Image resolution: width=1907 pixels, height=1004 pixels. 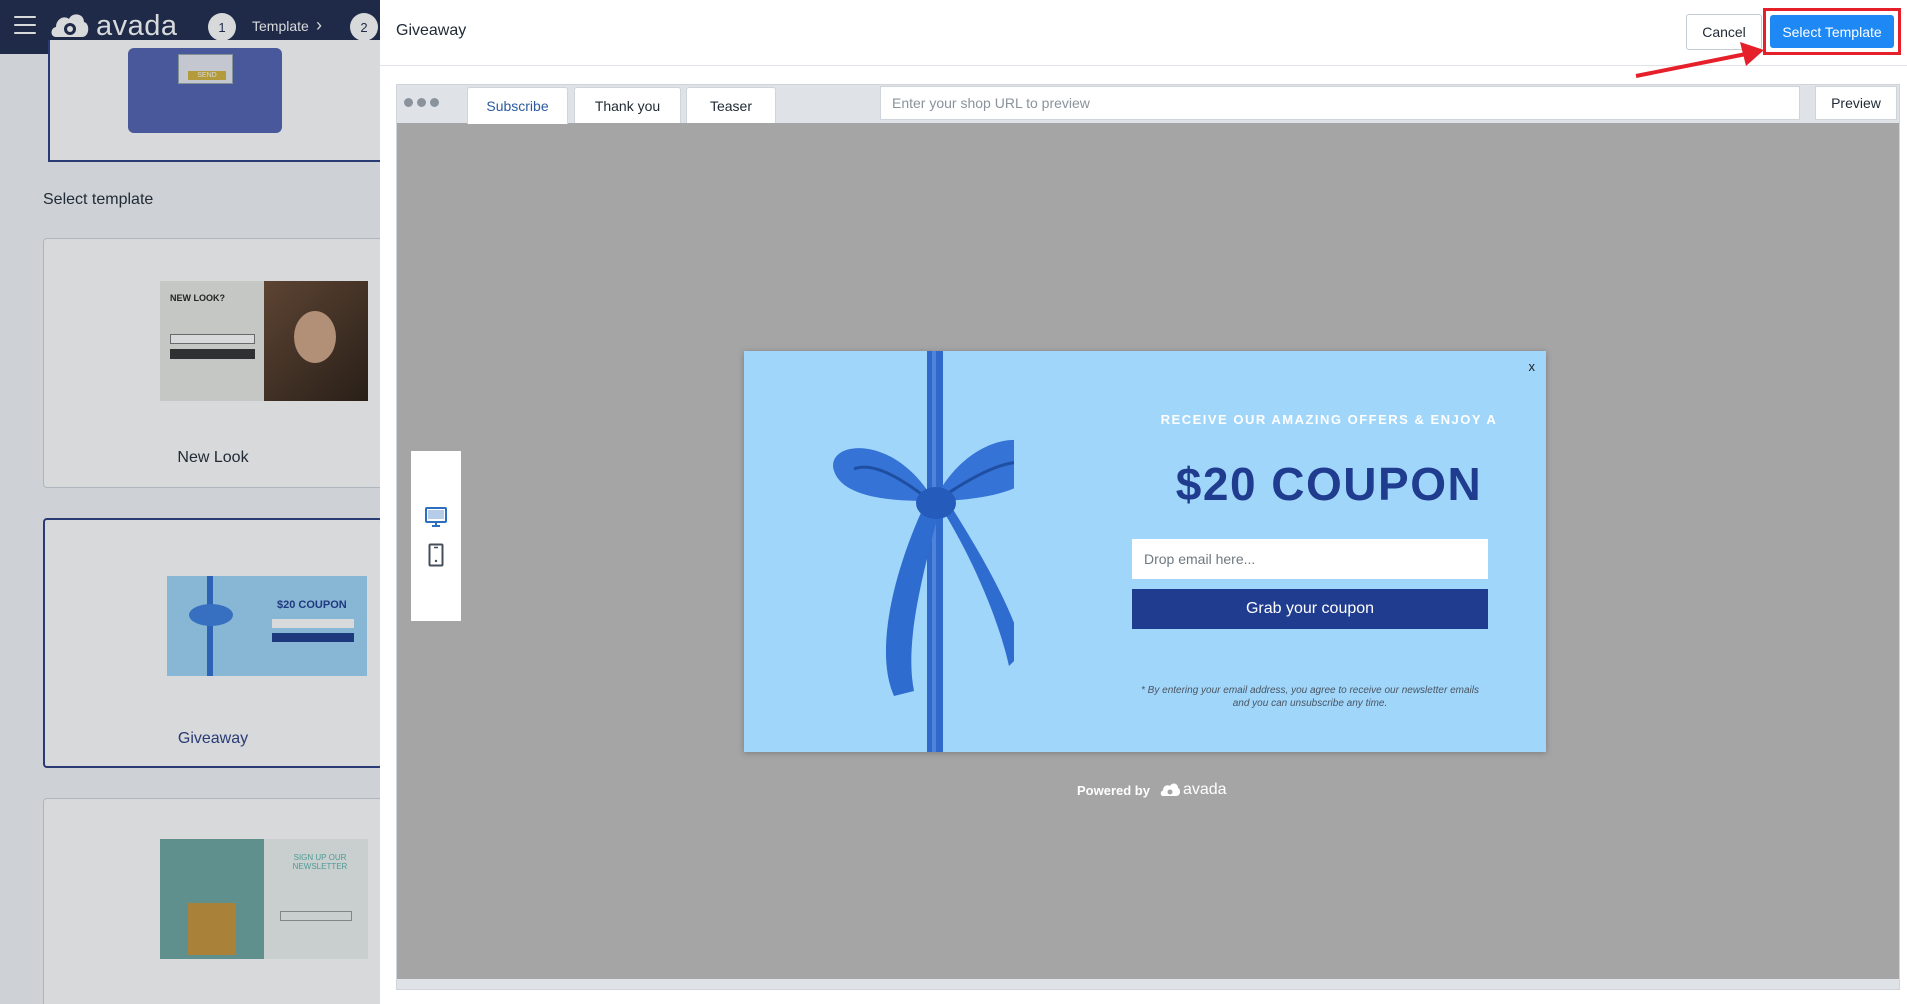 What do you see at coordinates (627, 105) in the screenshot?
I see `tab-thank-you: Thank you` at bounding box center [627, 105].